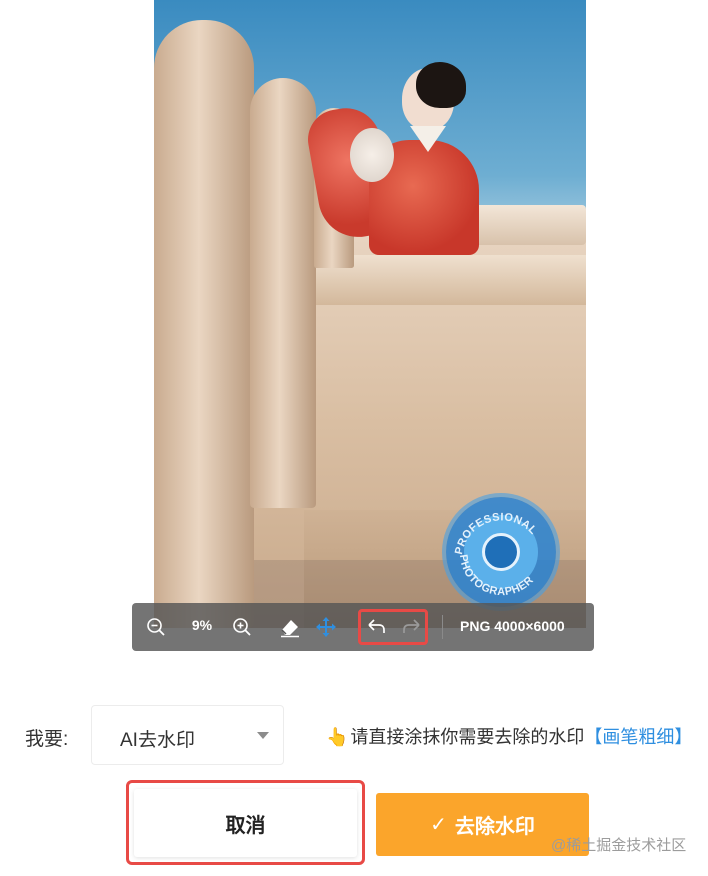 The width and height of the screenshot is (708, 876). Describe the element at coordinates (156, 627) in the screenshot. I see `zoom-out-icon` at that location.